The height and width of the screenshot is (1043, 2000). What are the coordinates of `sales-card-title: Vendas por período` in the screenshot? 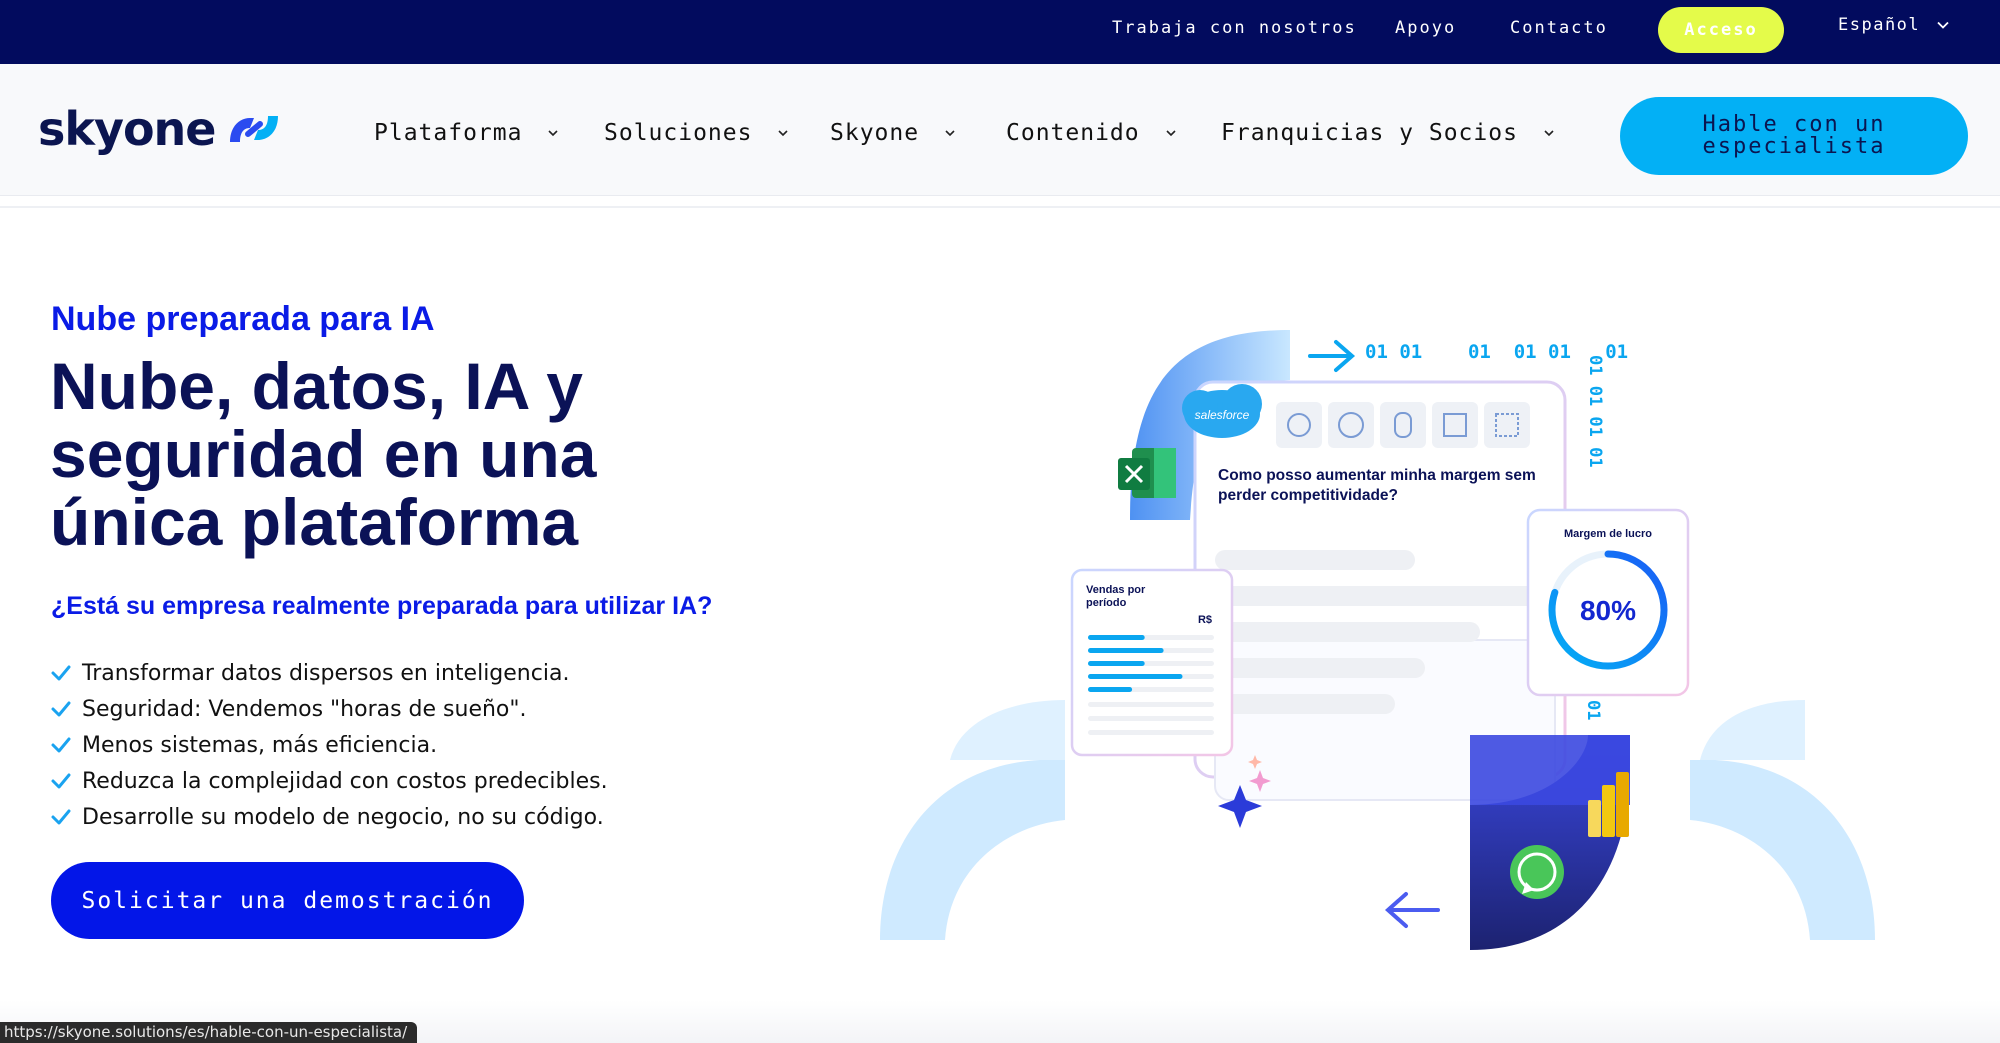 It's located at (1116, 596).